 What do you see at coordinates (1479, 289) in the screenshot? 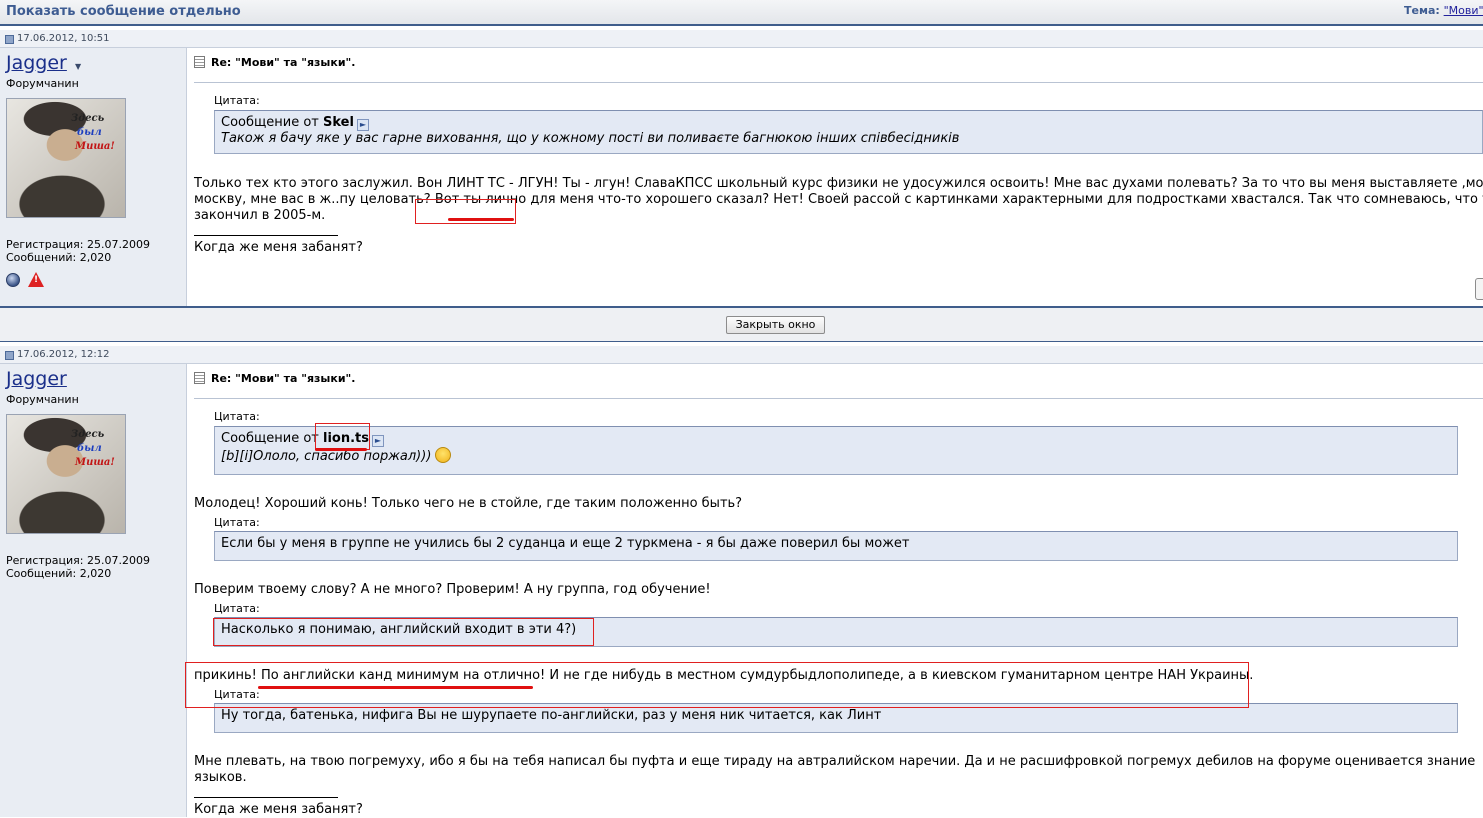
I see `edge-button` at bounding box center [1479, 289].